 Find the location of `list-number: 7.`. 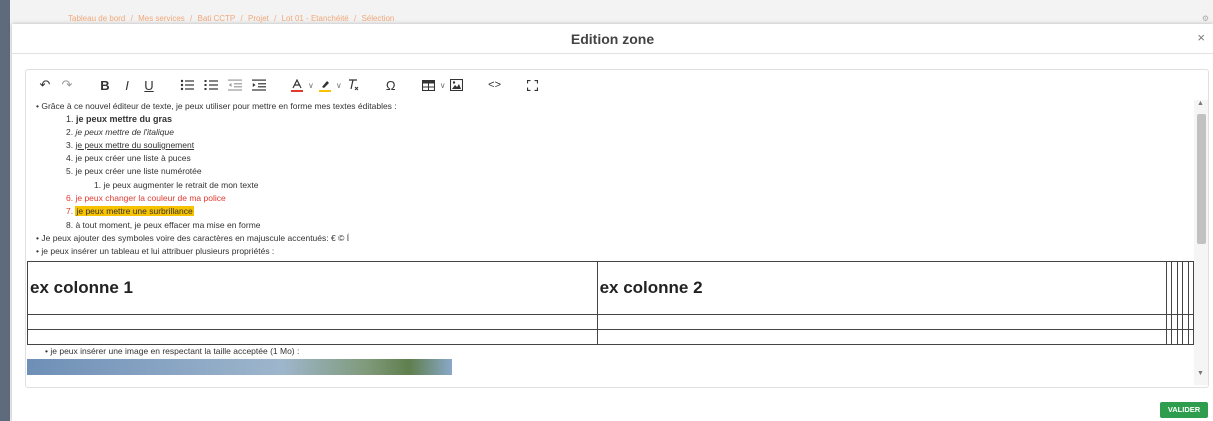

list-number: 7. is located at coordinates (70, 211).